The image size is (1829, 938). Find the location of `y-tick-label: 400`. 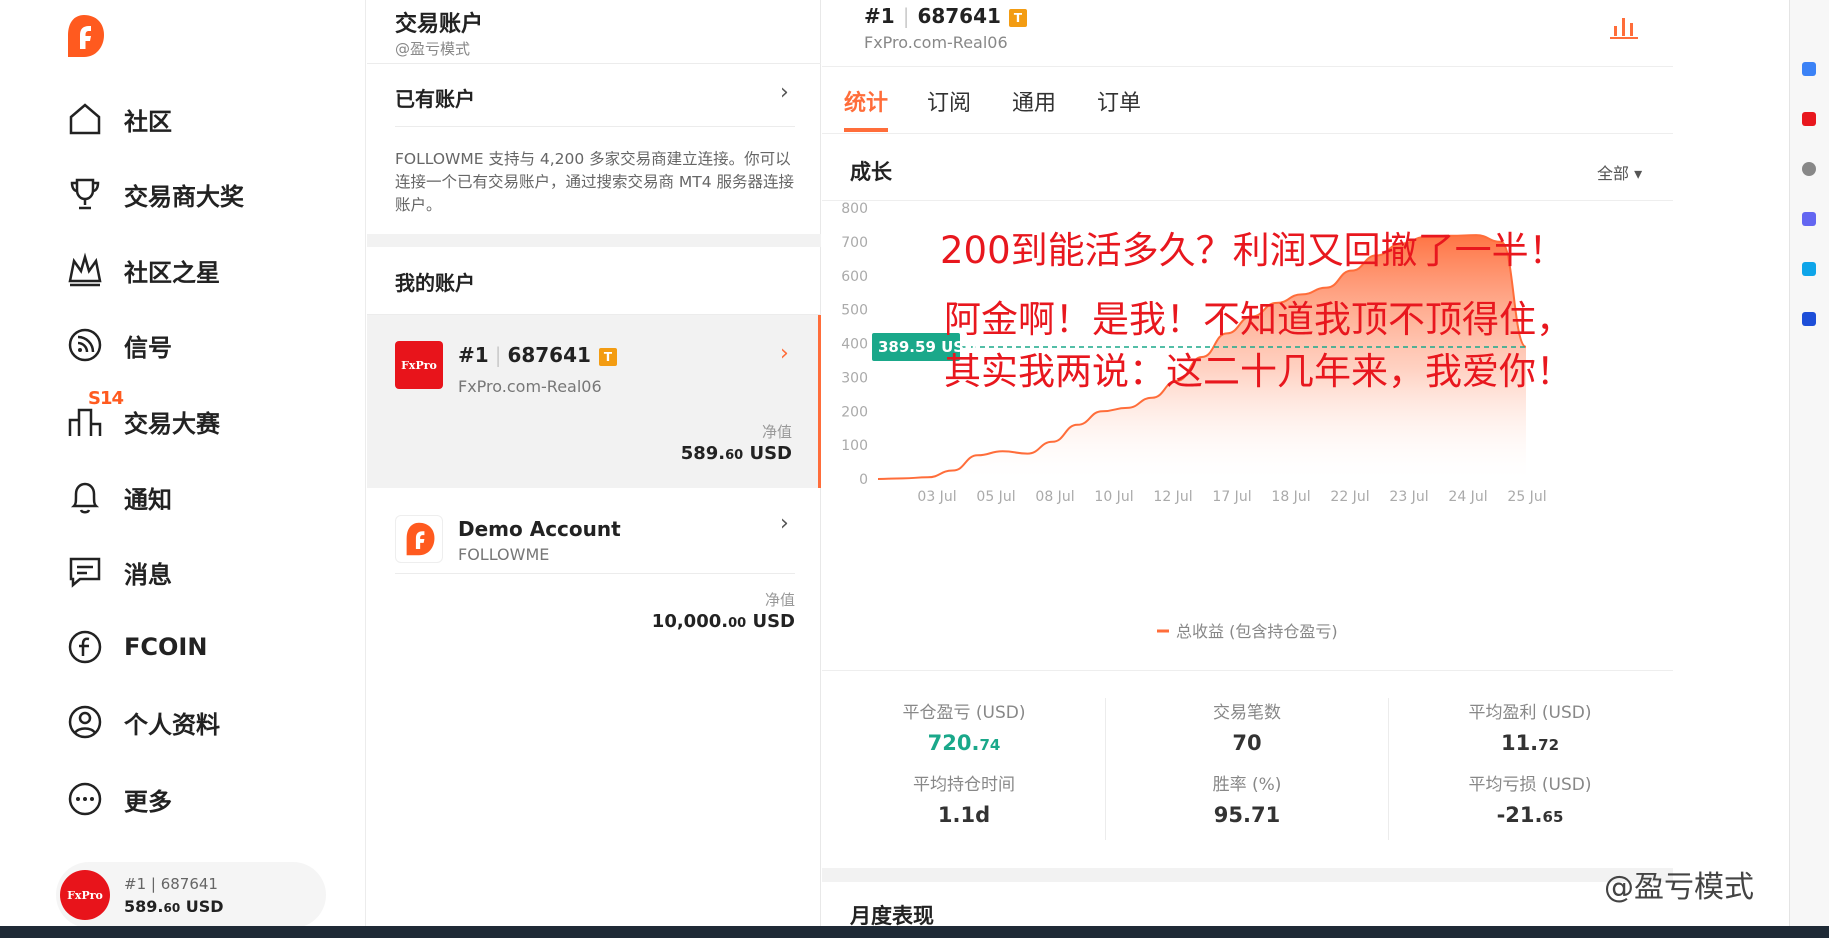

y-tick-label: 400 is located at coordinates (854, 345).